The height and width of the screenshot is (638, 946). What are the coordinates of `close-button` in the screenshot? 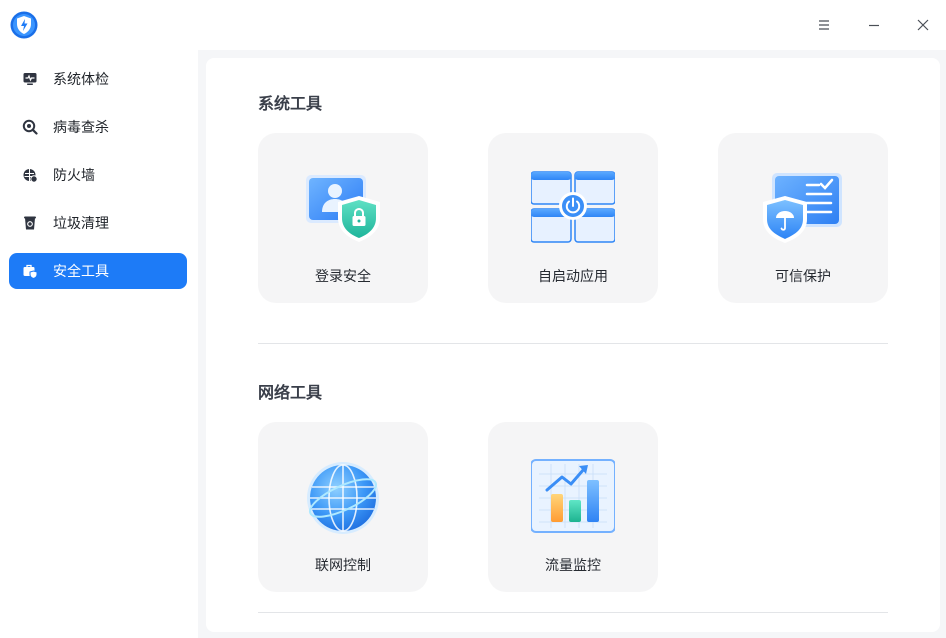 It's located at (923, 25).